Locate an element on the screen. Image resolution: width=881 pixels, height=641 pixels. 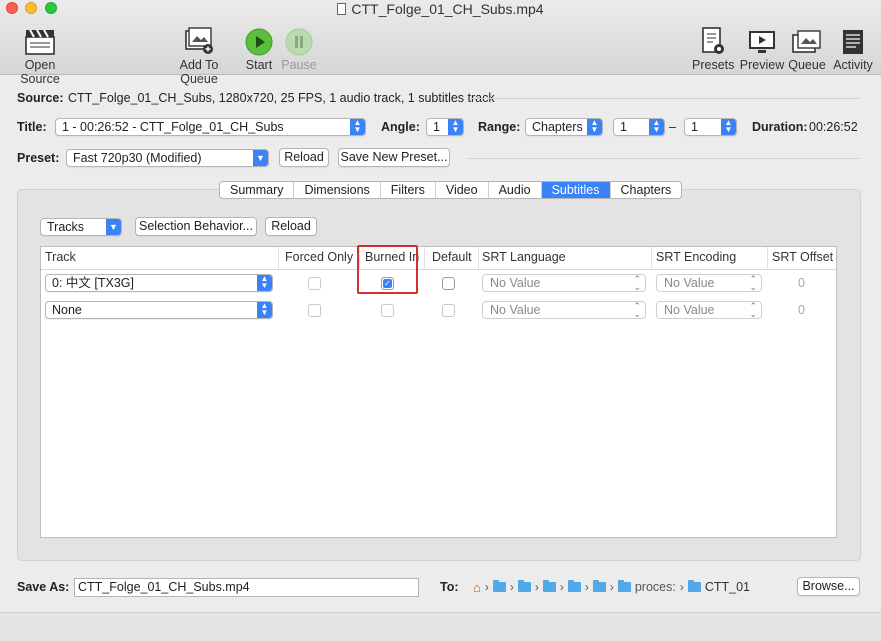
srt-offset-row-2: 0 is located at coordinates (801, 310).